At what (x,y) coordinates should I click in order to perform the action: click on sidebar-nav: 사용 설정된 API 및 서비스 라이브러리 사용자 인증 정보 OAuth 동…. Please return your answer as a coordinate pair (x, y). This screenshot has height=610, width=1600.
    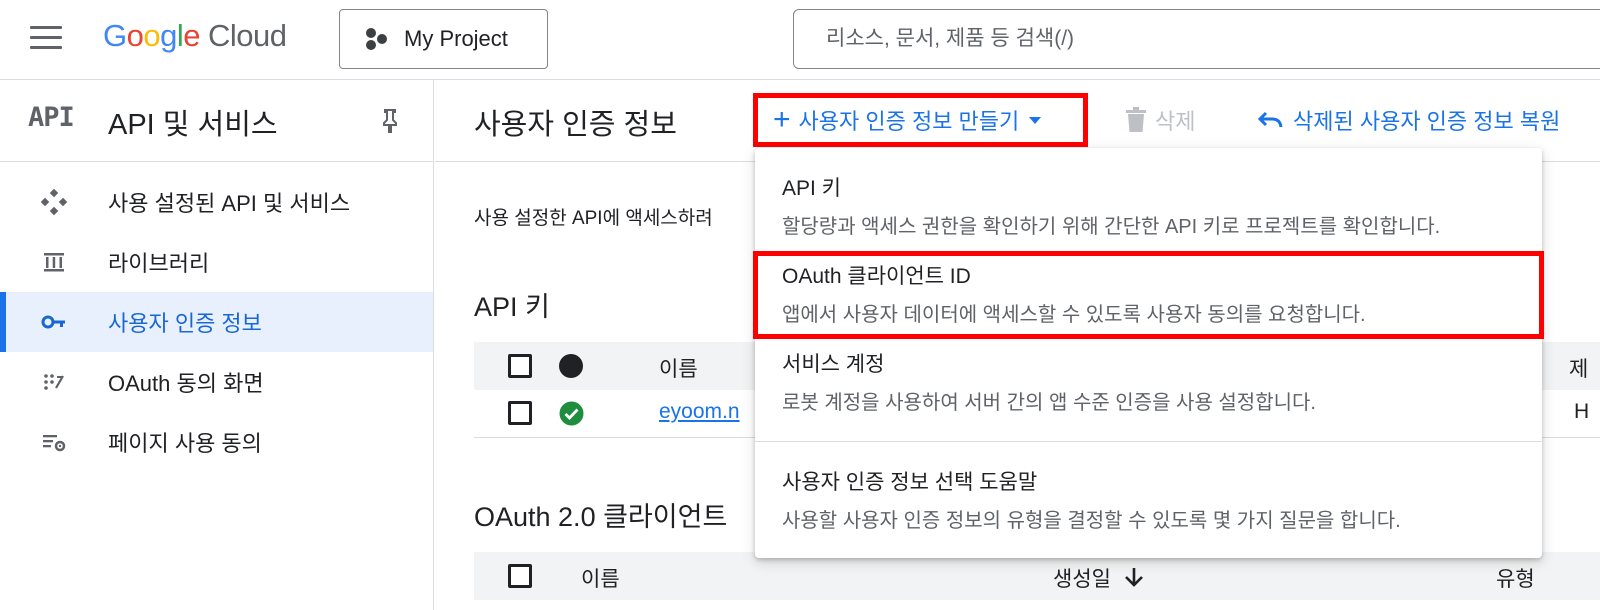
    Looking at the image, I should click on (216, 317).